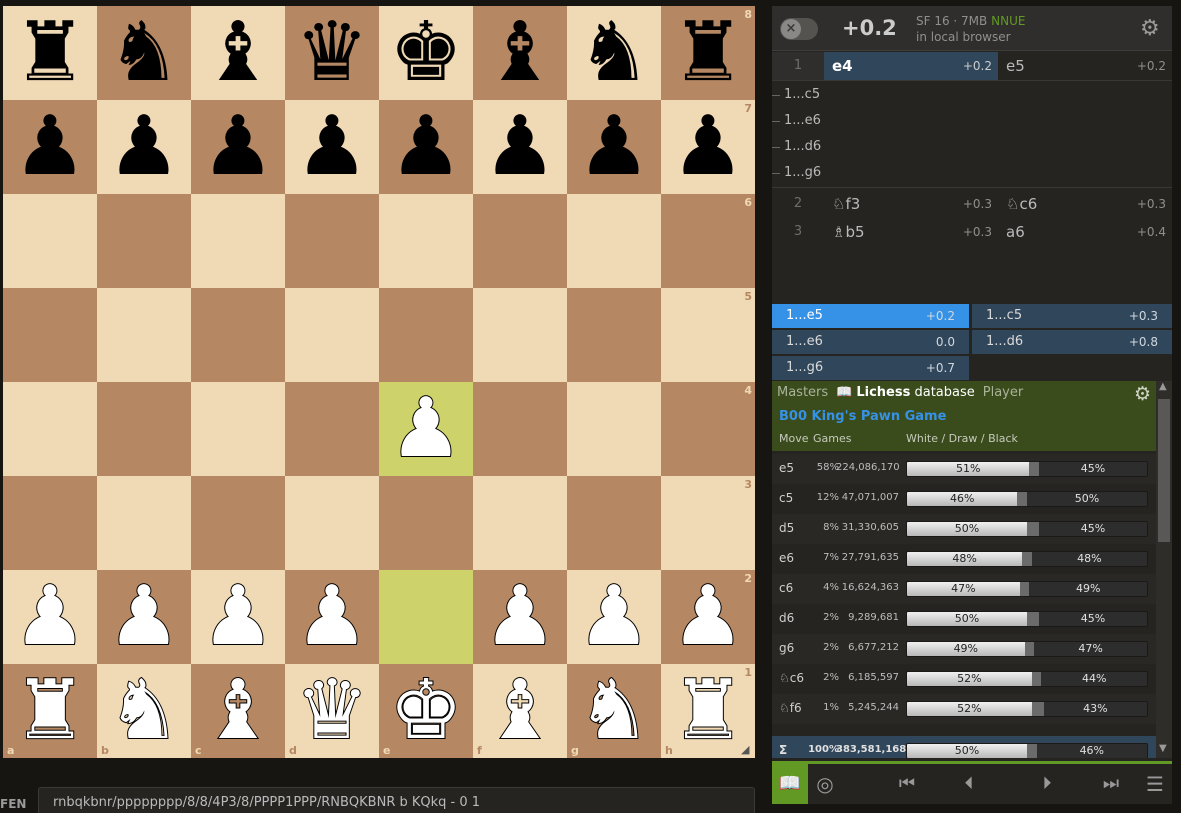 The image size is (1181, 813). I want to click on square-d5, so click(332, 335).